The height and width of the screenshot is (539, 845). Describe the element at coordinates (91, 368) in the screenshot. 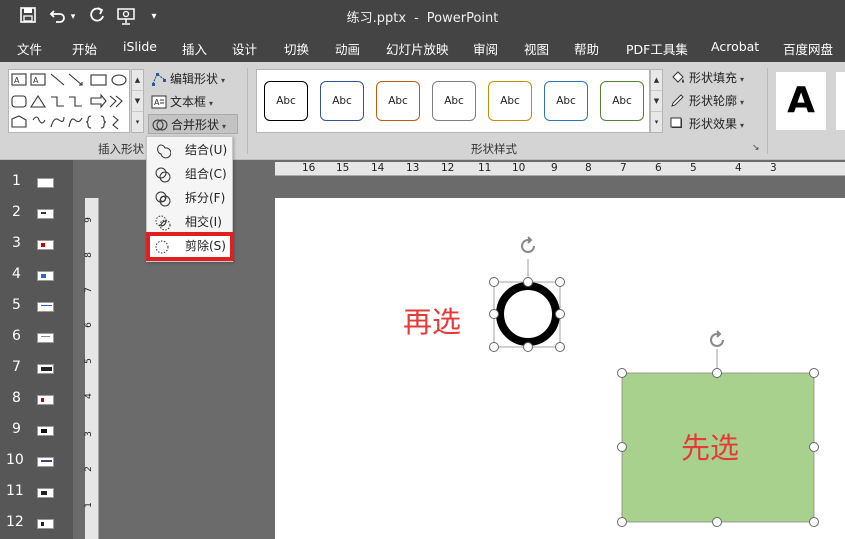

I see `vertical-ruler: 9 8 7 6 5 4 3 2 1` at that location.